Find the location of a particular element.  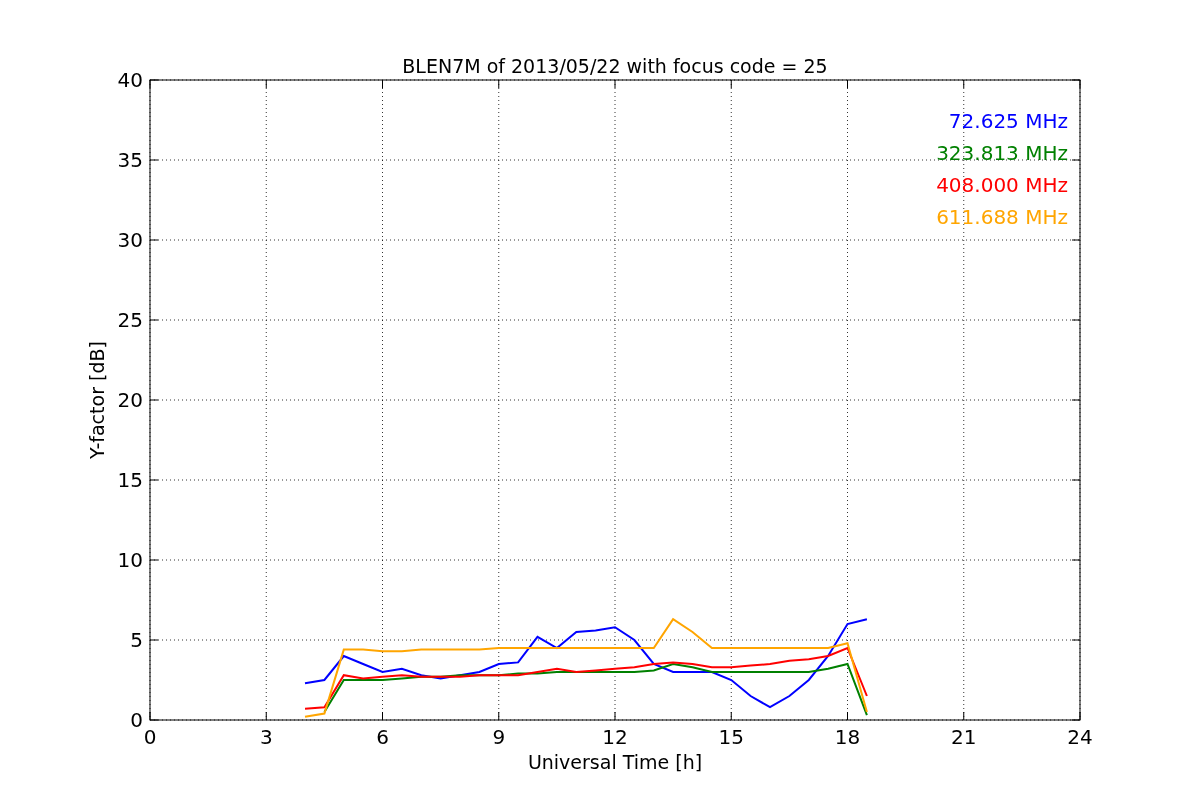

x-tick-label: 9 is located at coordinates (499, 737).